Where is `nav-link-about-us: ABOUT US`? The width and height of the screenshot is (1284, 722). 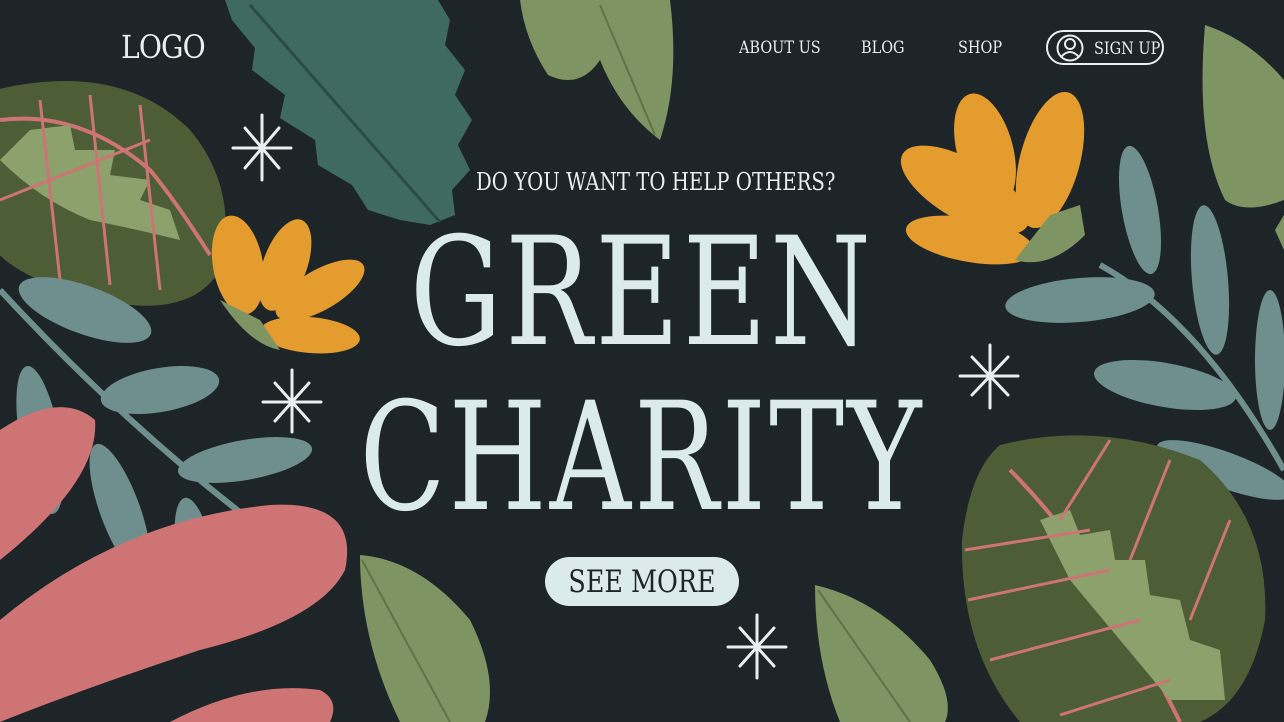
nav-link-about-us: ABOUT US is located at coordinates (780, 48).